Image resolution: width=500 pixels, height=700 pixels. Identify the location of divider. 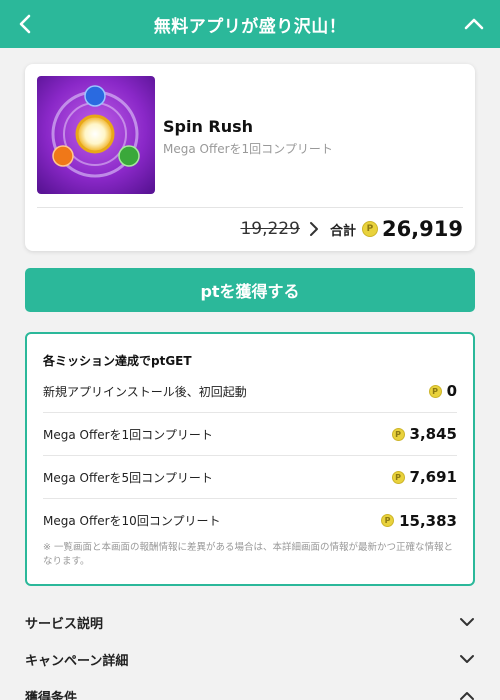
(250, 207).